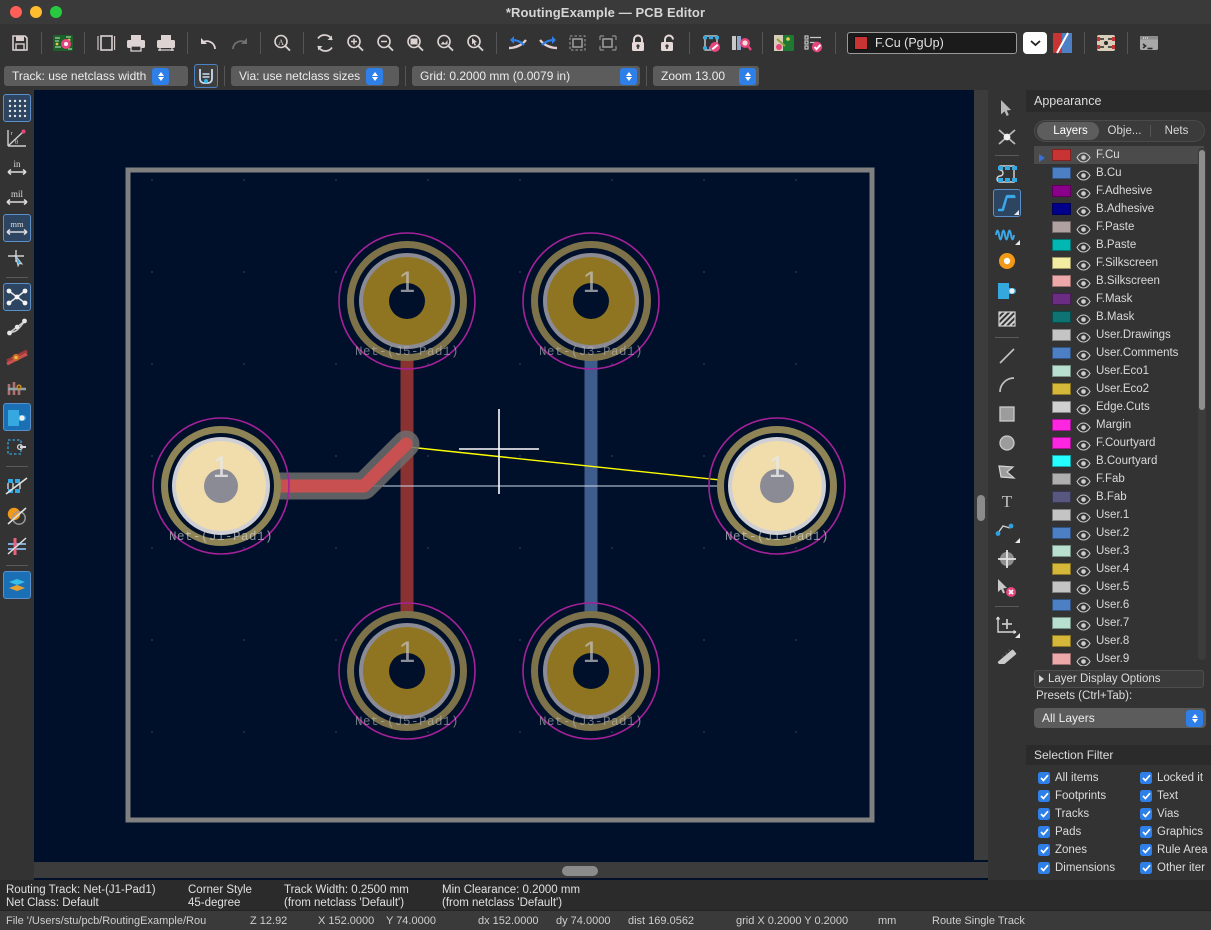 The image size is (1211, 930). Describe the element at coordinates (706, 76) in the screenshot. I see `zoom-selector: Zoom 13.00` at that location.